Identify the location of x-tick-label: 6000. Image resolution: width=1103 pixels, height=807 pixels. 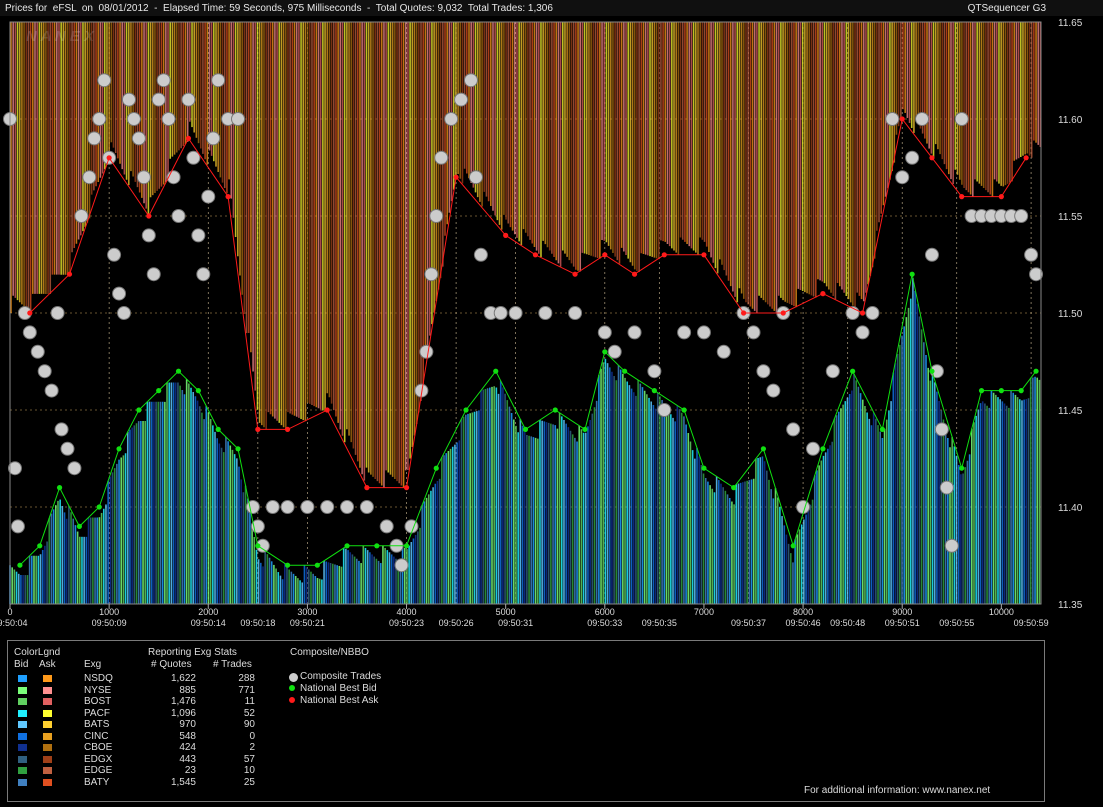
(605, 612).